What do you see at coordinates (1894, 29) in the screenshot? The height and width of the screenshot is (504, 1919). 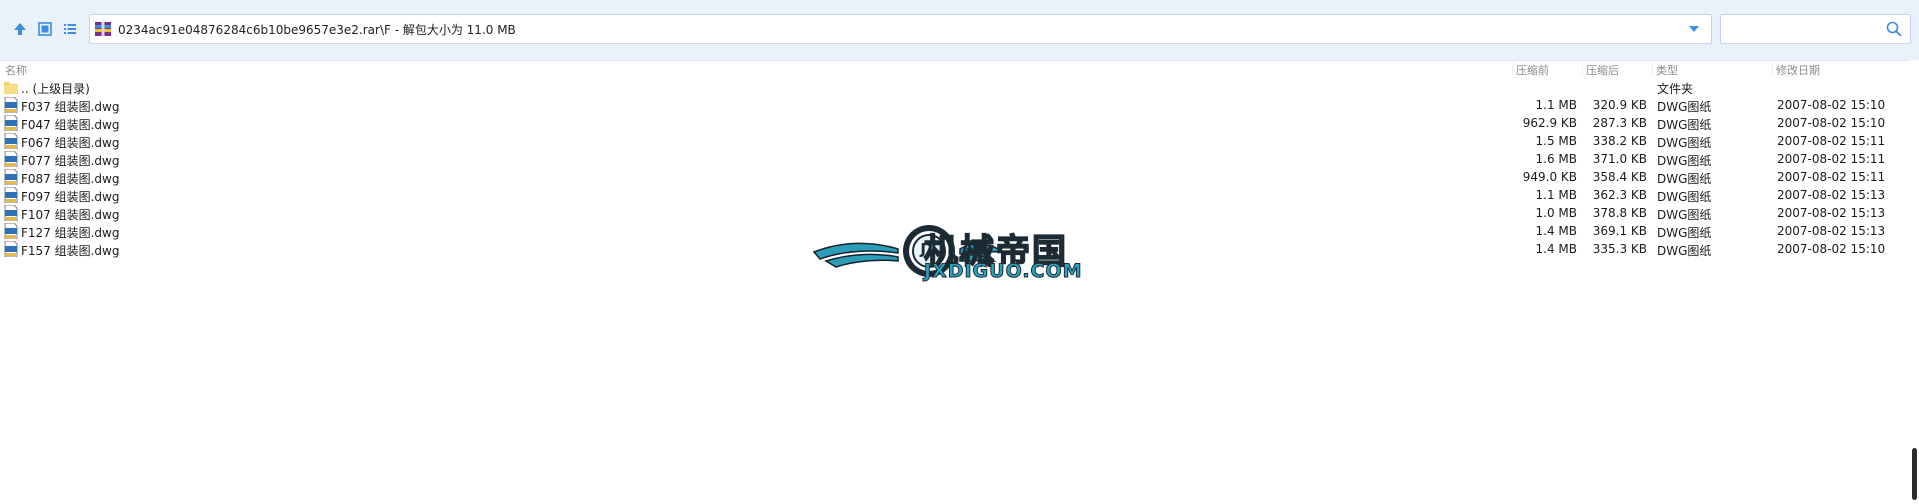 I see `search-icon` at bounding box center [1894, 29].